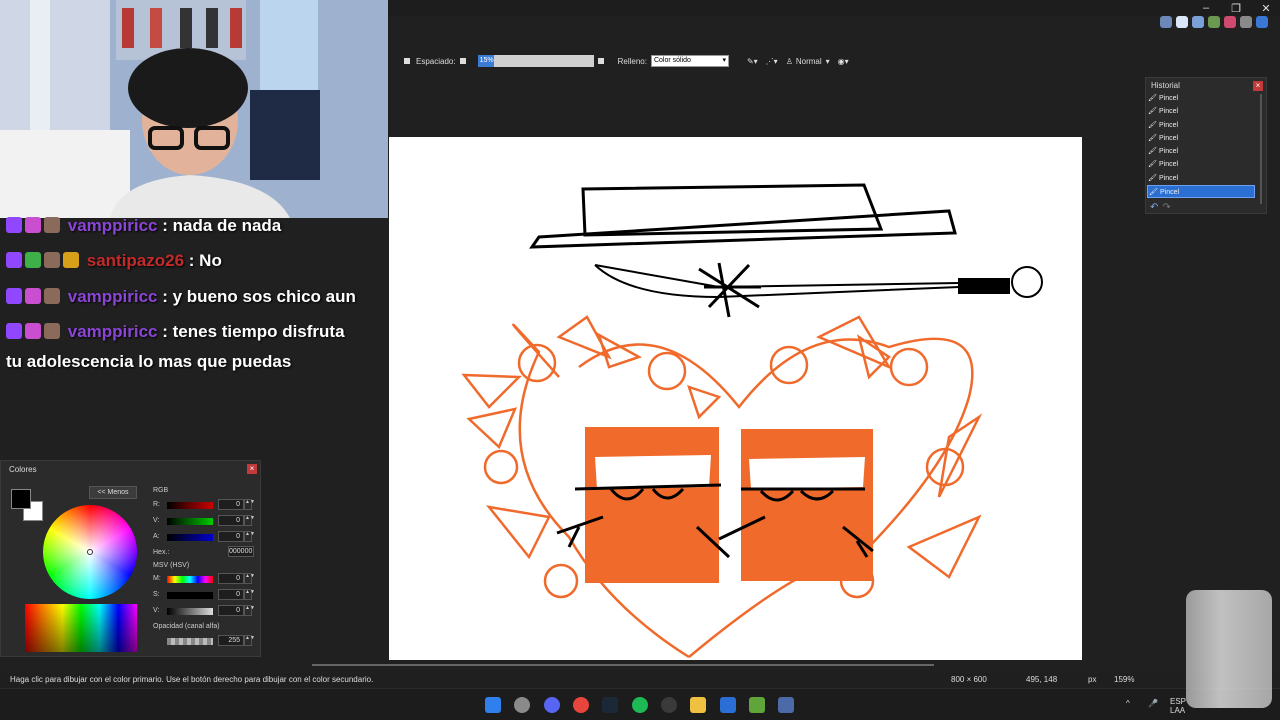 The width and height of the screenshot is (1280, 720). I want to click on paint-net-icon, so click(786, 705).